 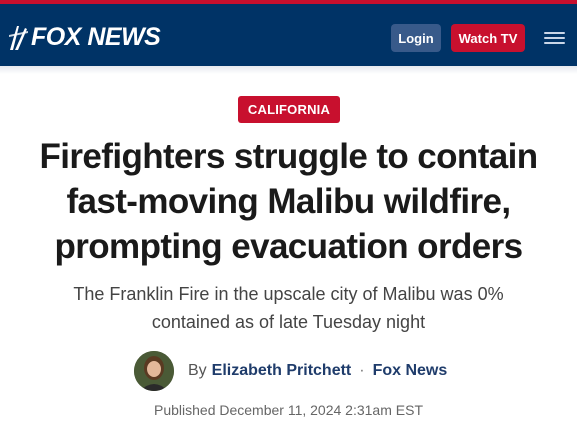 What do you see at coordinates (410, 371) in the screenshot?
I see `source-link: Fox News` at bounding box center [410, 371].